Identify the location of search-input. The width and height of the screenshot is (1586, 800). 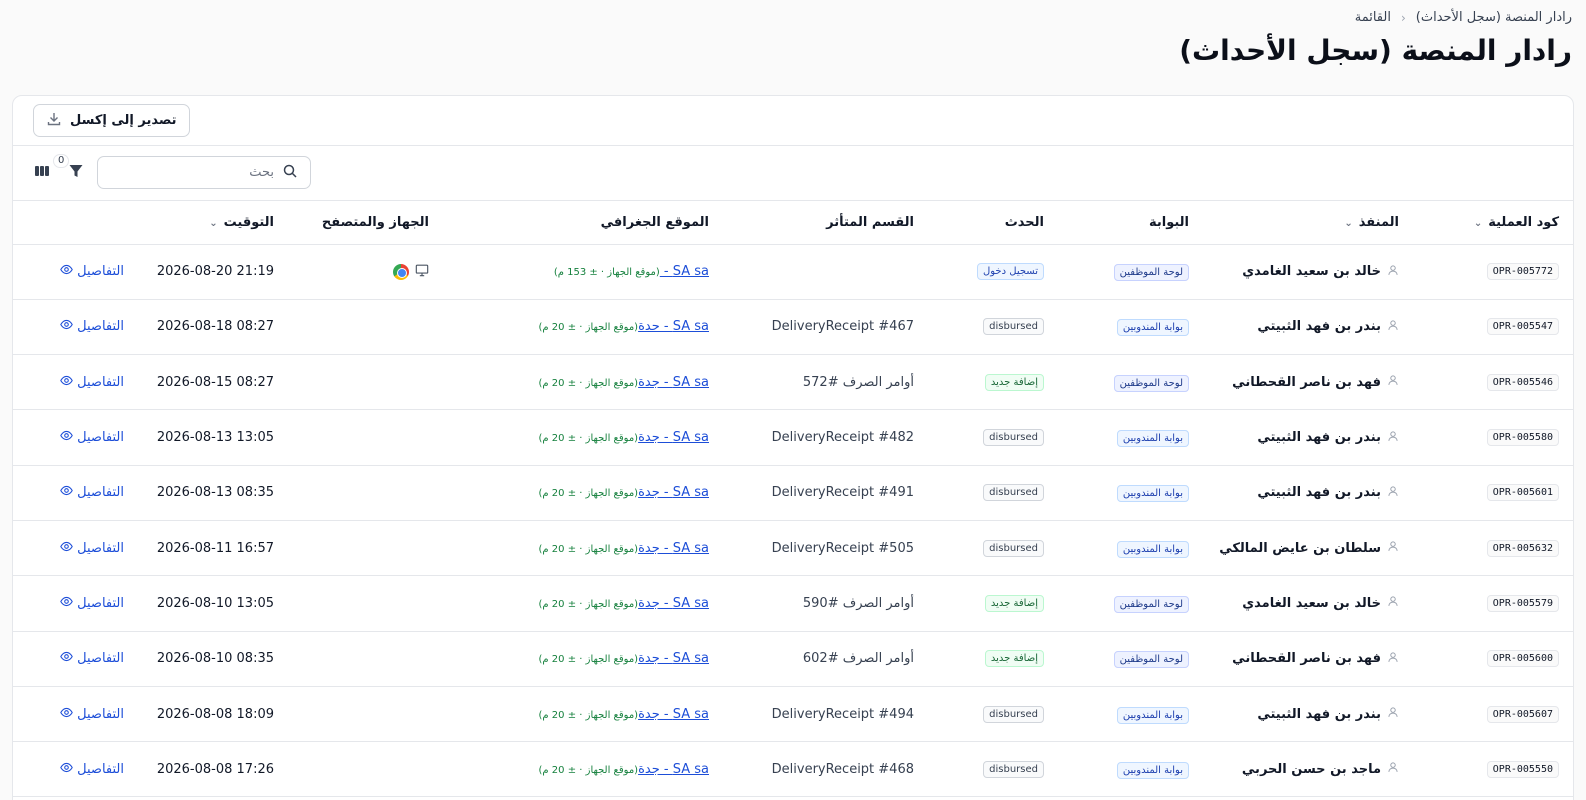
(189, 172).